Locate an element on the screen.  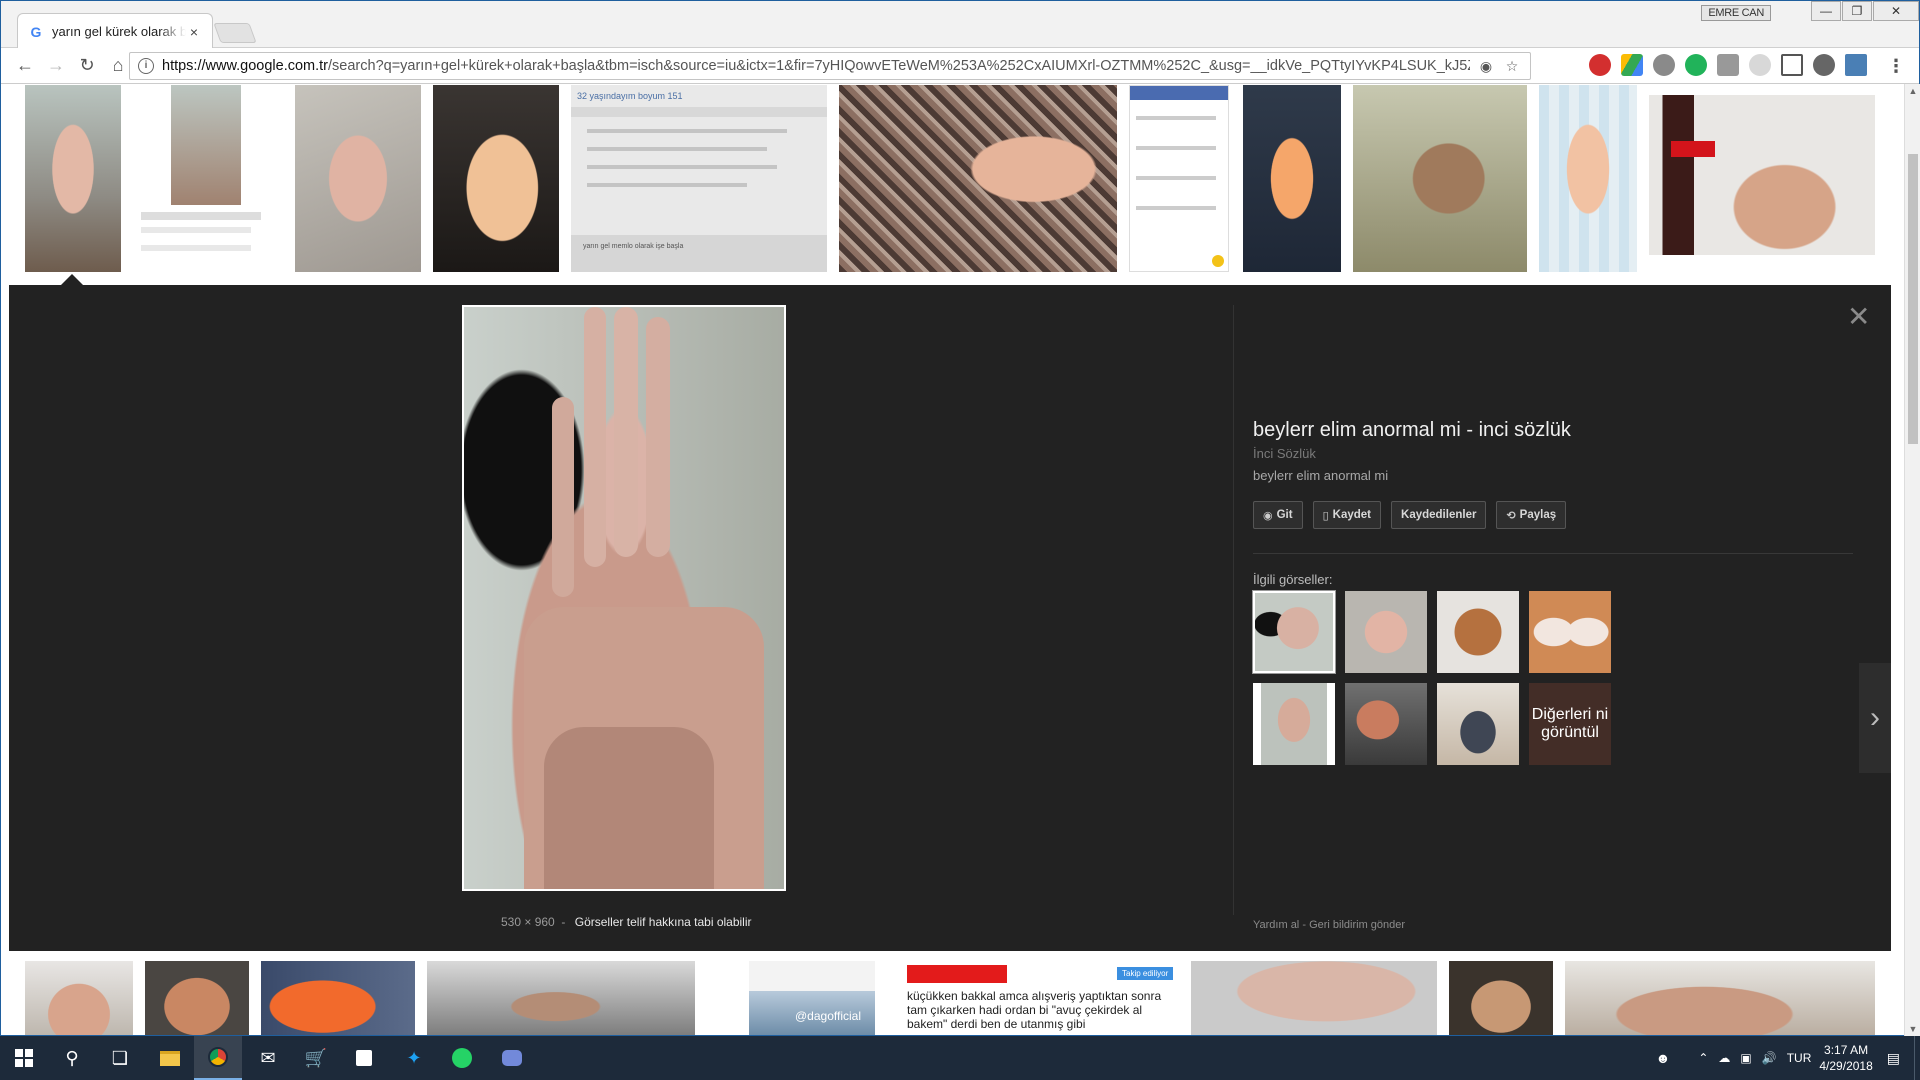
help-link: Yardım al is located at coordinates (1276, 925).